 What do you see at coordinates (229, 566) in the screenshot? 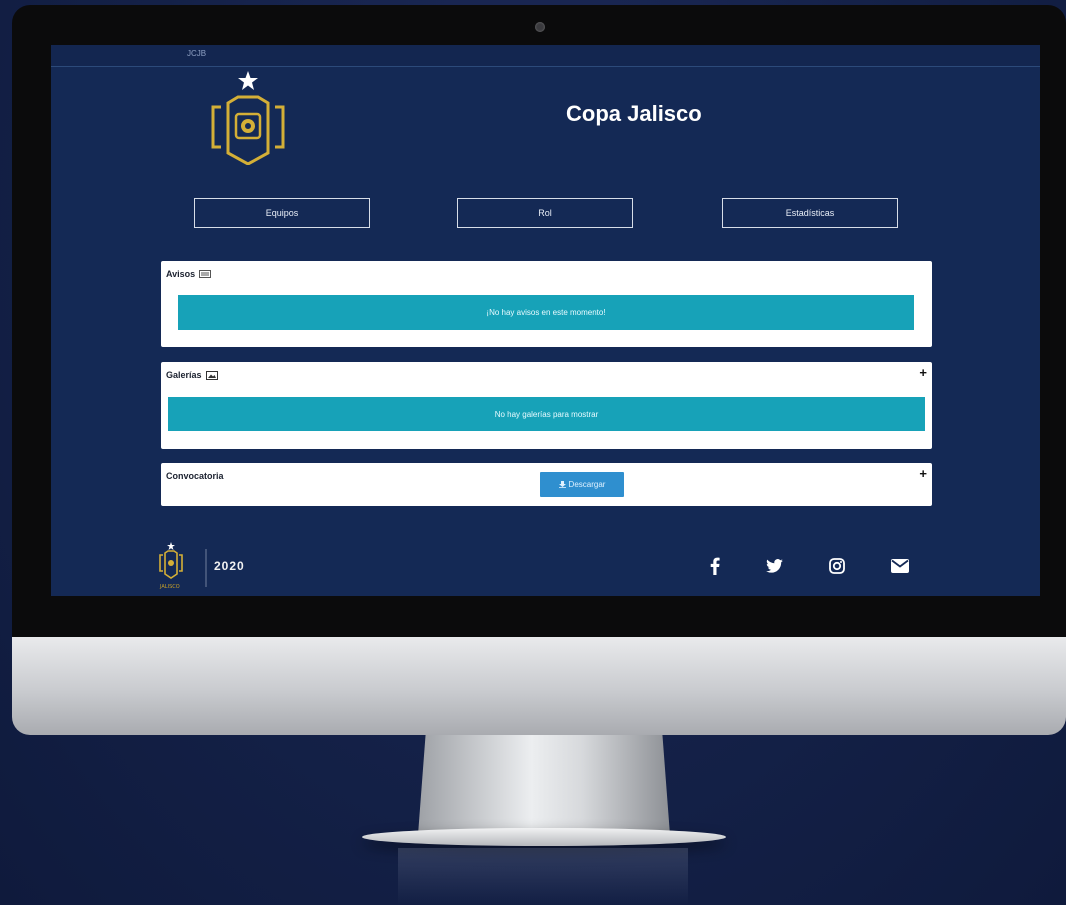
I see `footer-year: 2020` at bounding box center [229, 566].